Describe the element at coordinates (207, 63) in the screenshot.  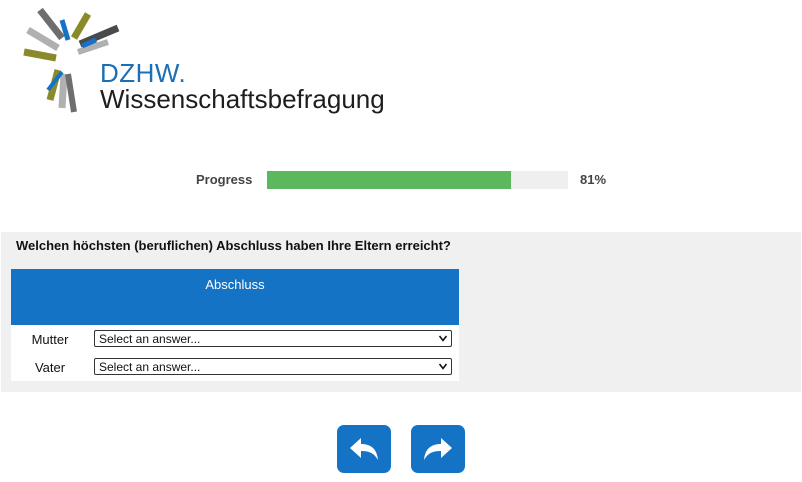
I see `dzhw-logo: DZHW. Wissenschaftsbefragung` at that location.